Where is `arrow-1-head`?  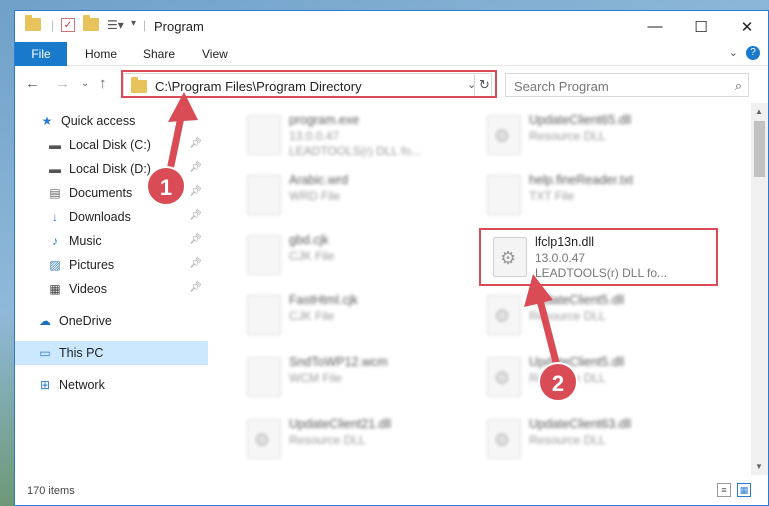
arrow-1-head is located at coordinates (183, 107).